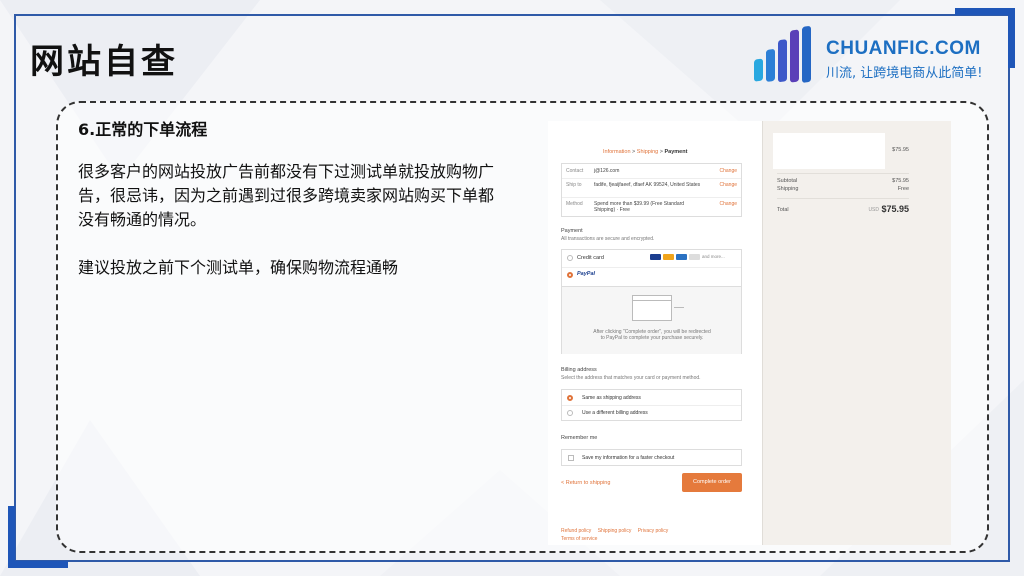 This screenshot has height=576, width=1024. I want to click on paragraph-2: 建议投放之前下个测试单，确保购物流程通畅, so click(238, 267).